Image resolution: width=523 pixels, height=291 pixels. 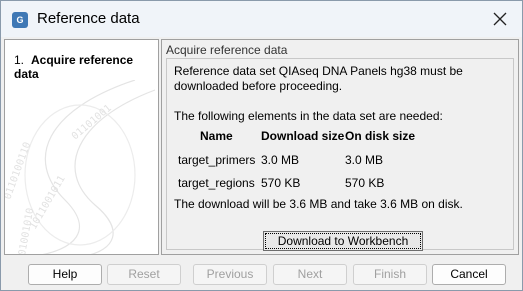 I want to click on help-button: Help, so click(x=65, y=274).